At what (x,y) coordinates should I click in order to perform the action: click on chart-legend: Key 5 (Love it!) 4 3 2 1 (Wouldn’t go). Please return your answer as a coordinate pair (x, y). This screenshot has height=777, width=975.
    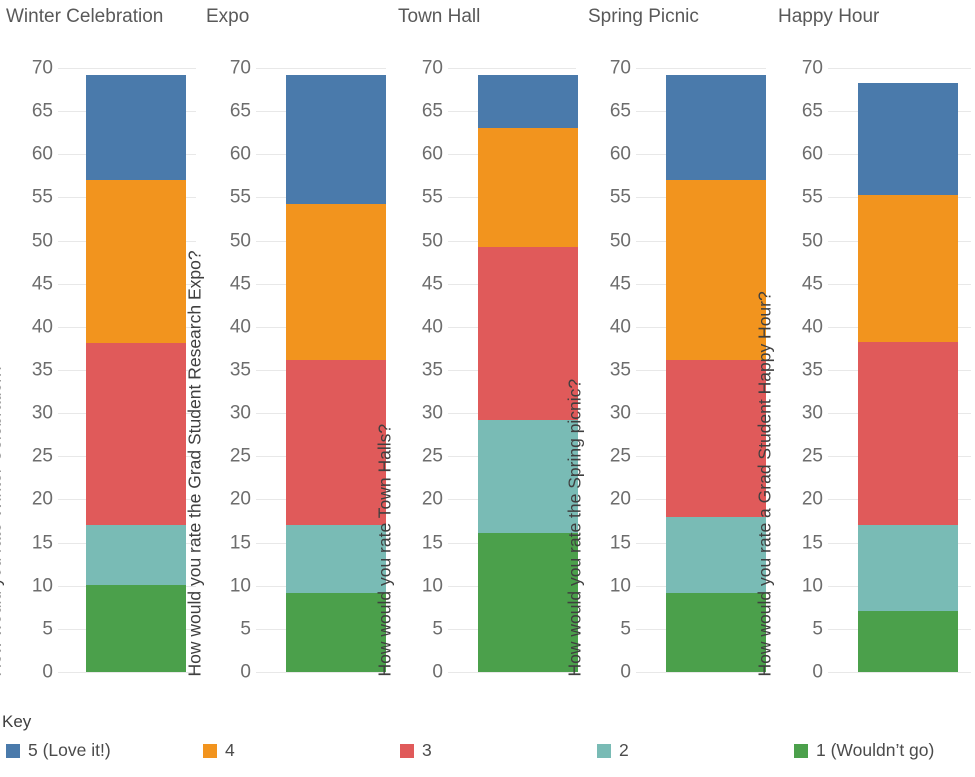
    Looking at the image, I should click on (487, 744).